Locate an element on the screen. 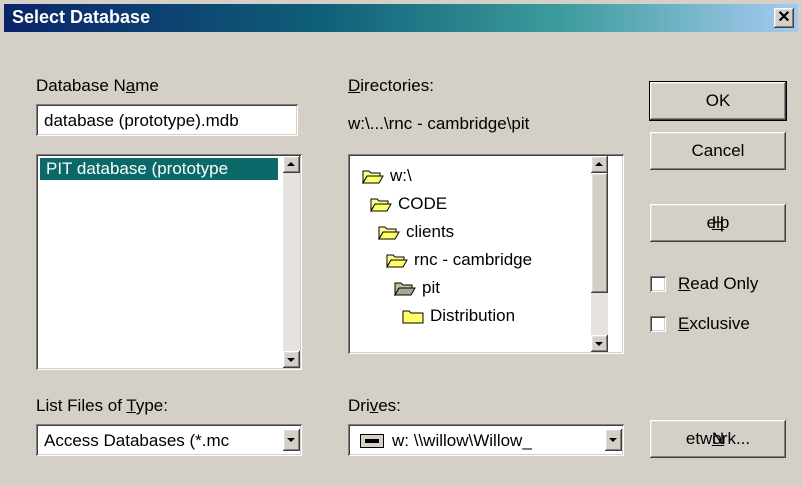 This screenshot has width=802, height=486. file-type-dropdown-button is located at coordinates (291, 440).